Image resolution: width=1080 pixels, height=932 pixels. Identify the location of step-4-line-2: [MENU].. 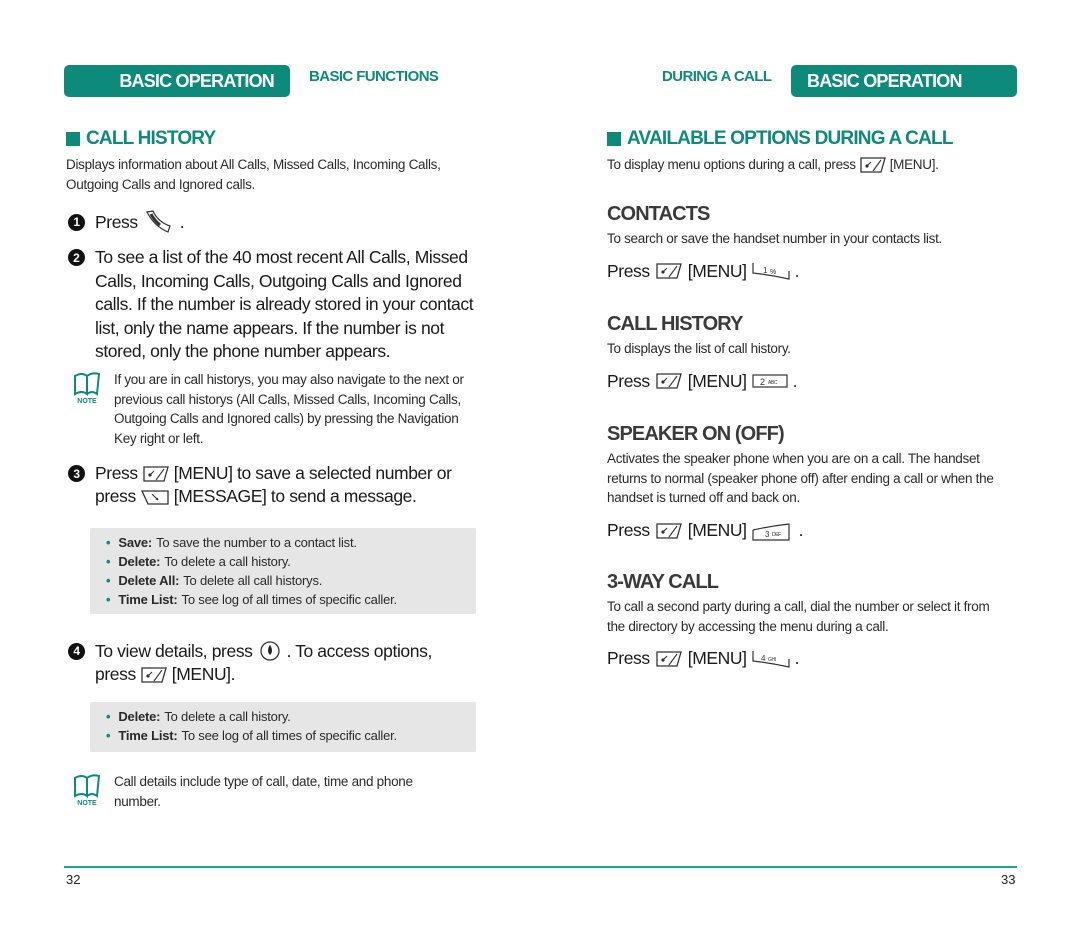
(203, 674).